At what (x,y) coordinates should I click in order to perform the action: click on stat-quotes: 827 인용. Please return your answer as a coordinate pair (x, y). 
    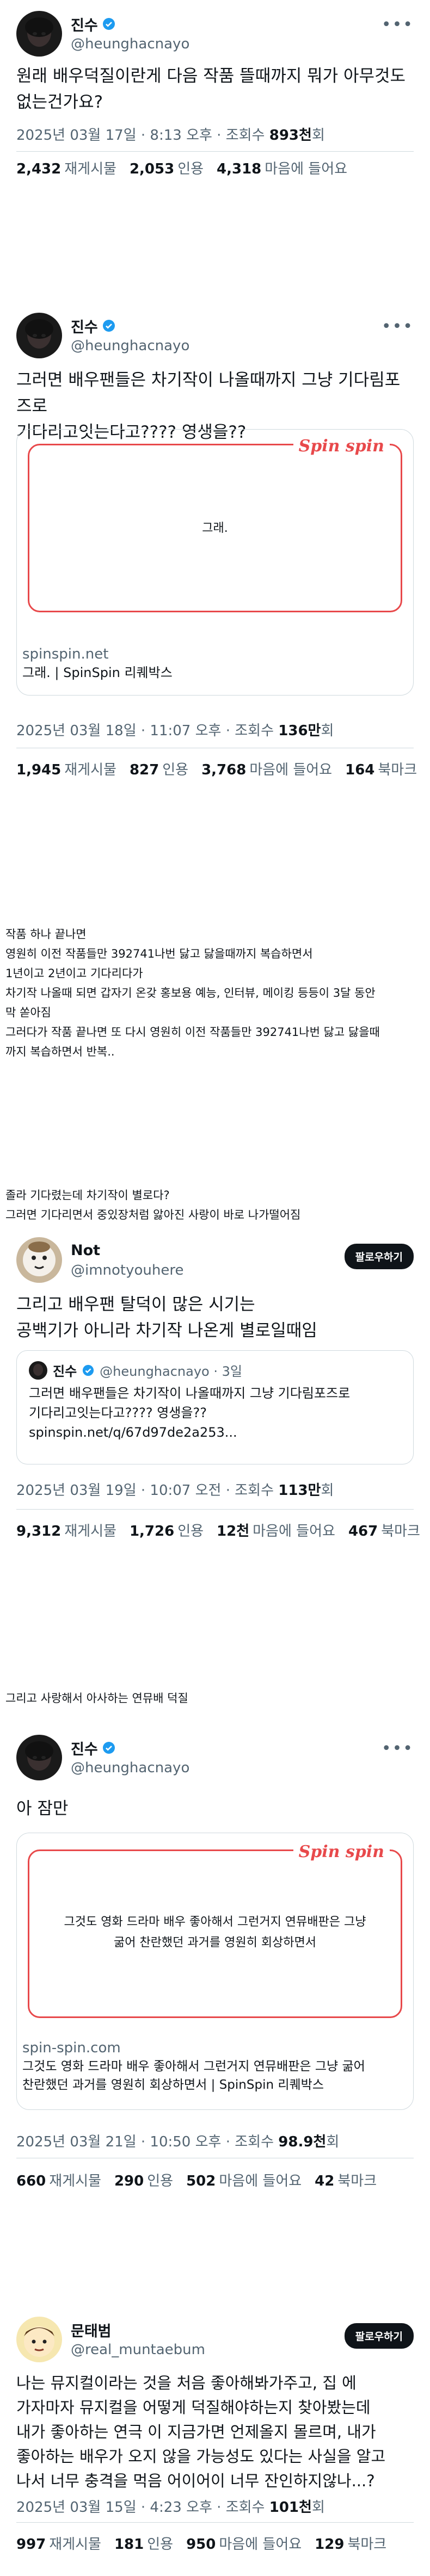
    Looking at the image, I should click on (159, 769).